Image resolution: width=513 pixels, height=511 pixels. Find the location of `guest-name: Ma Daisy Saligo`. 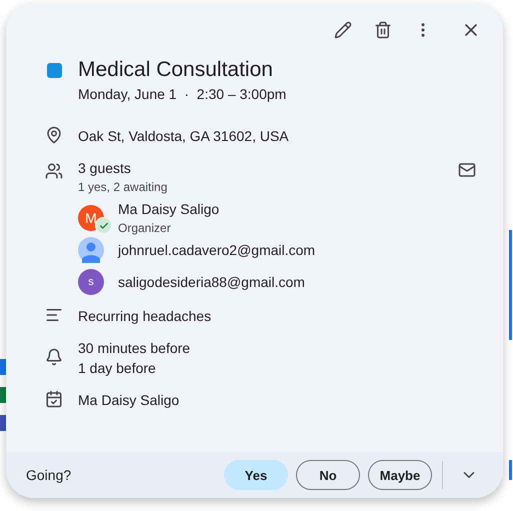

guest-name: Ma Daisy Saligo is located at coordinates (169, 209).